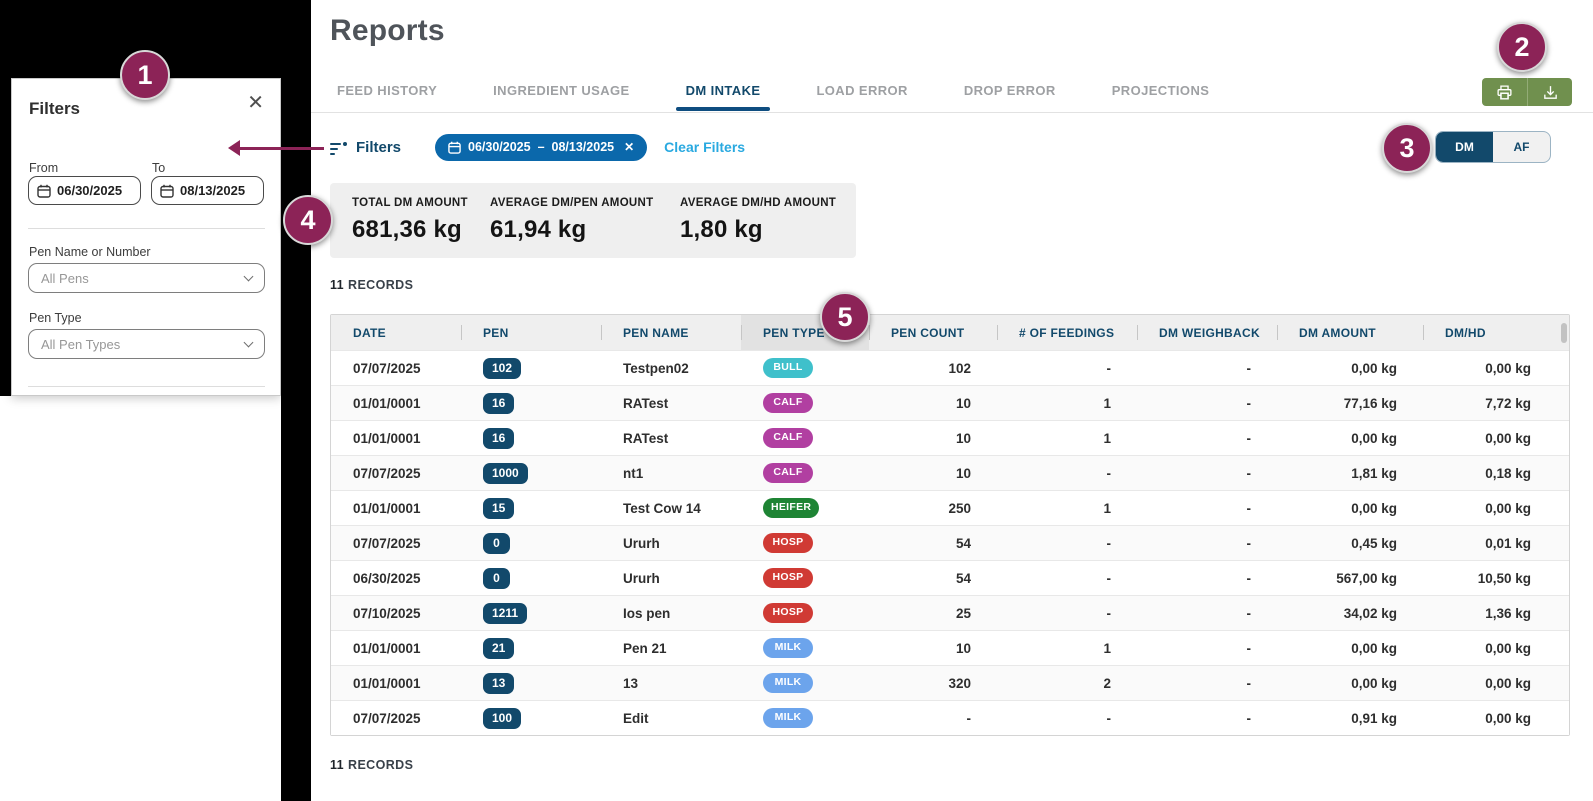  Describe the element at coordinates (255, 103) in the screenshot. I see `close-icon: ✕` at that location.